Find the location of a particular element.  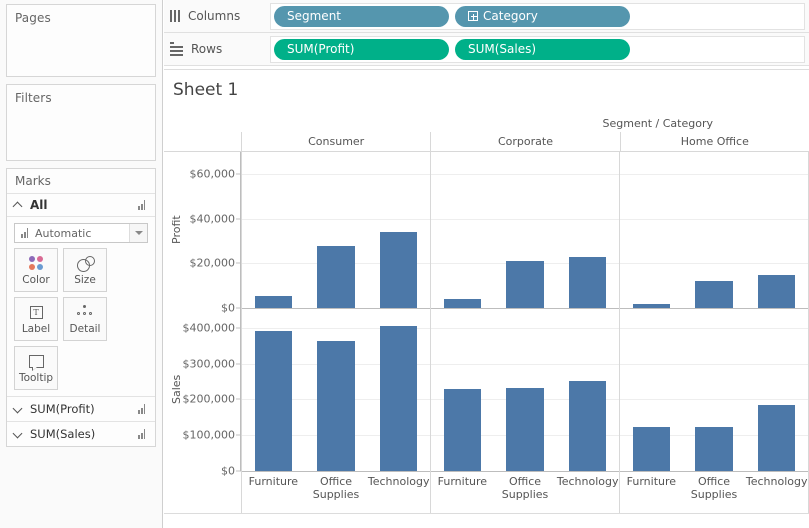

segment-header-consumer: Consumer is located at coordinates (336, 142).